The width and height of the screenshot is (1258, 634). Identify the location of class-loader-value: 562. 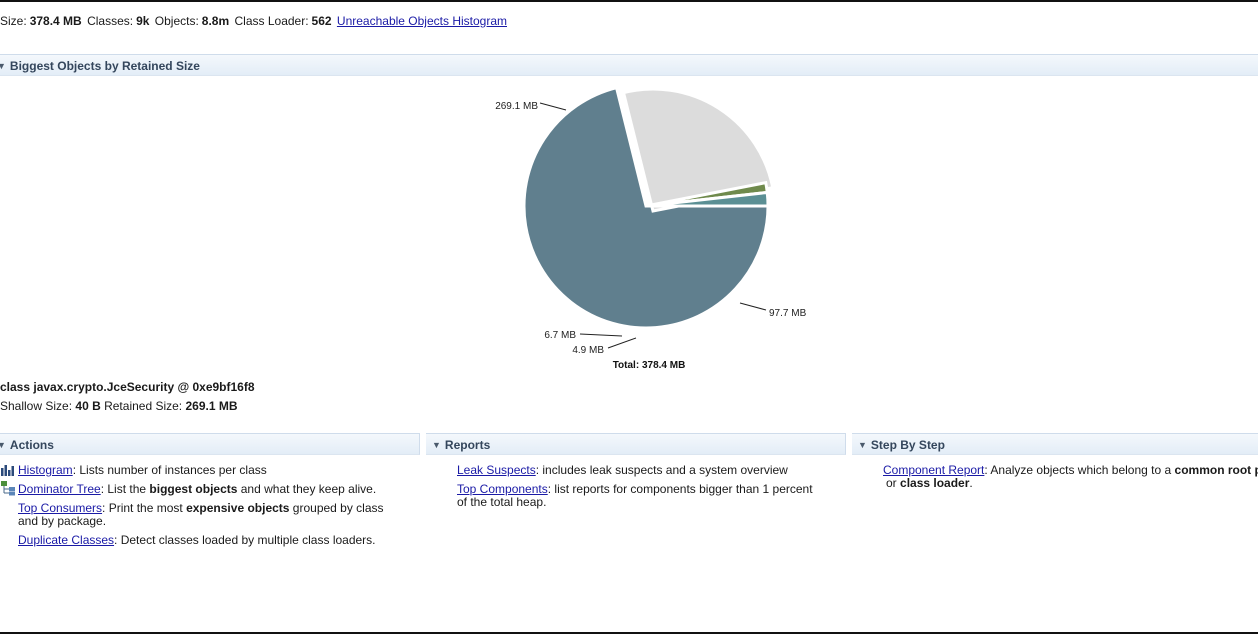
(321, 21).